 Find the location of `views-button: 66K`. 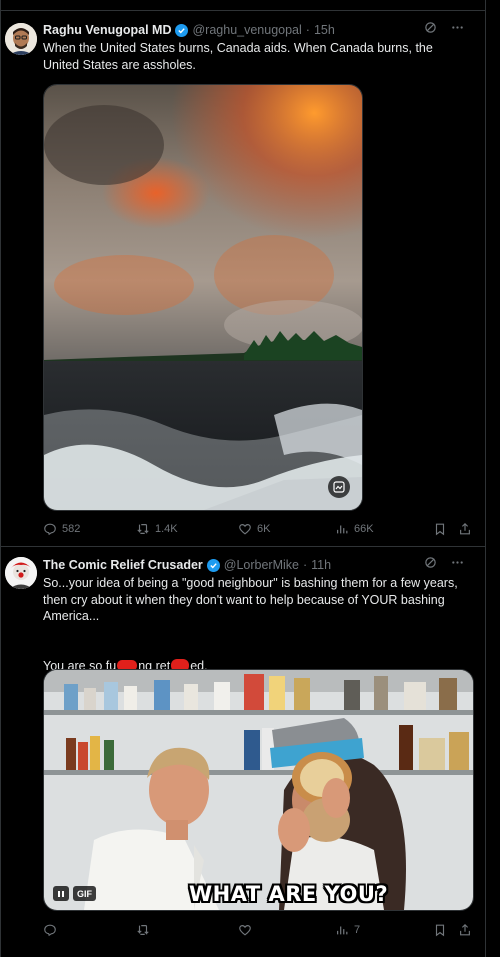

views-button: 66K is located at coordinates (354, 529).